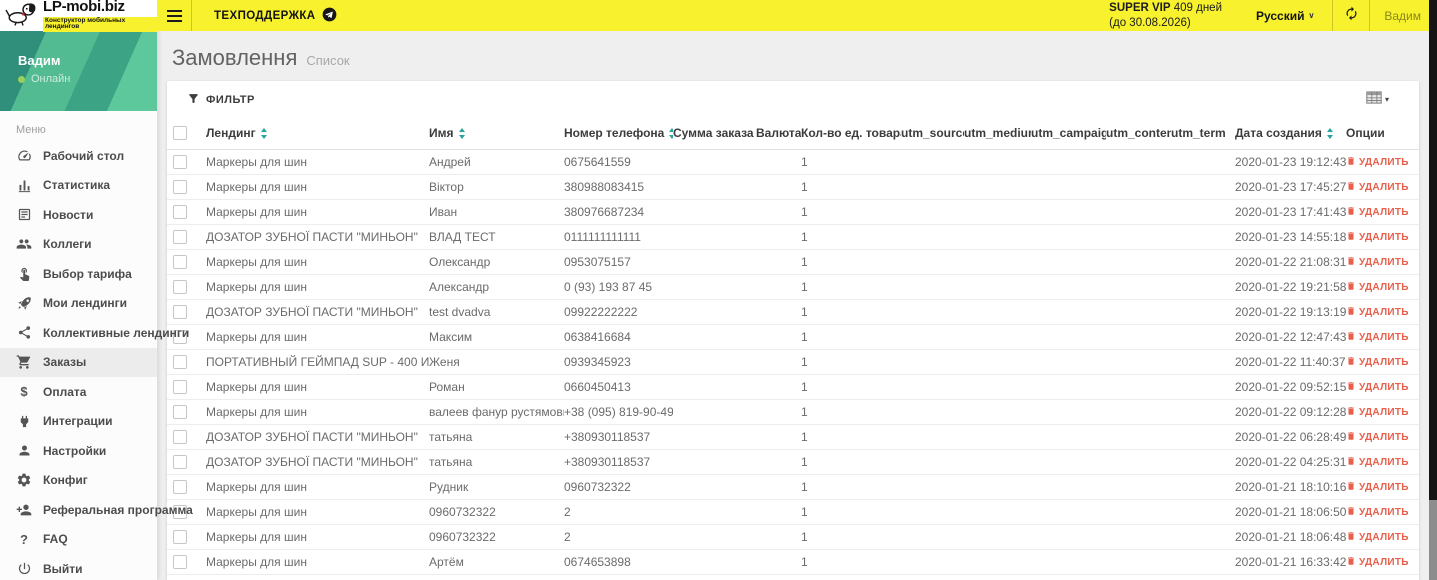 The width and height of the screenshot is (1437, 580). What do you see at coordinates (1290, 187) in the screenshot?
I see `cell-created: 2020-01-23 17:45:27` at bounding box center [1290, 187].